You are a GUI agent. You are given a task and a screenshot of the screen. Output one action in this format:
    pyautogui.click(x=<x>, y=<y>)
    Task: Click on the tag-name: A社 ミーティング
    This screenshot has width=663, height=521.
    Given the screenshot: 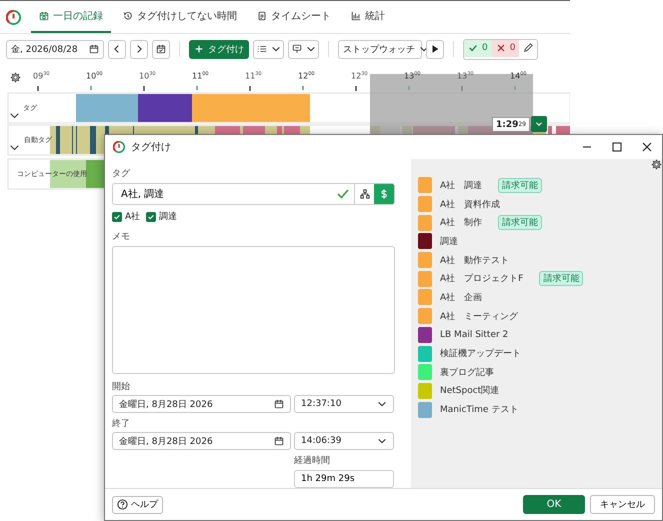 What is the action you would take?
    pyautogui.click(x=479, y=316)
    